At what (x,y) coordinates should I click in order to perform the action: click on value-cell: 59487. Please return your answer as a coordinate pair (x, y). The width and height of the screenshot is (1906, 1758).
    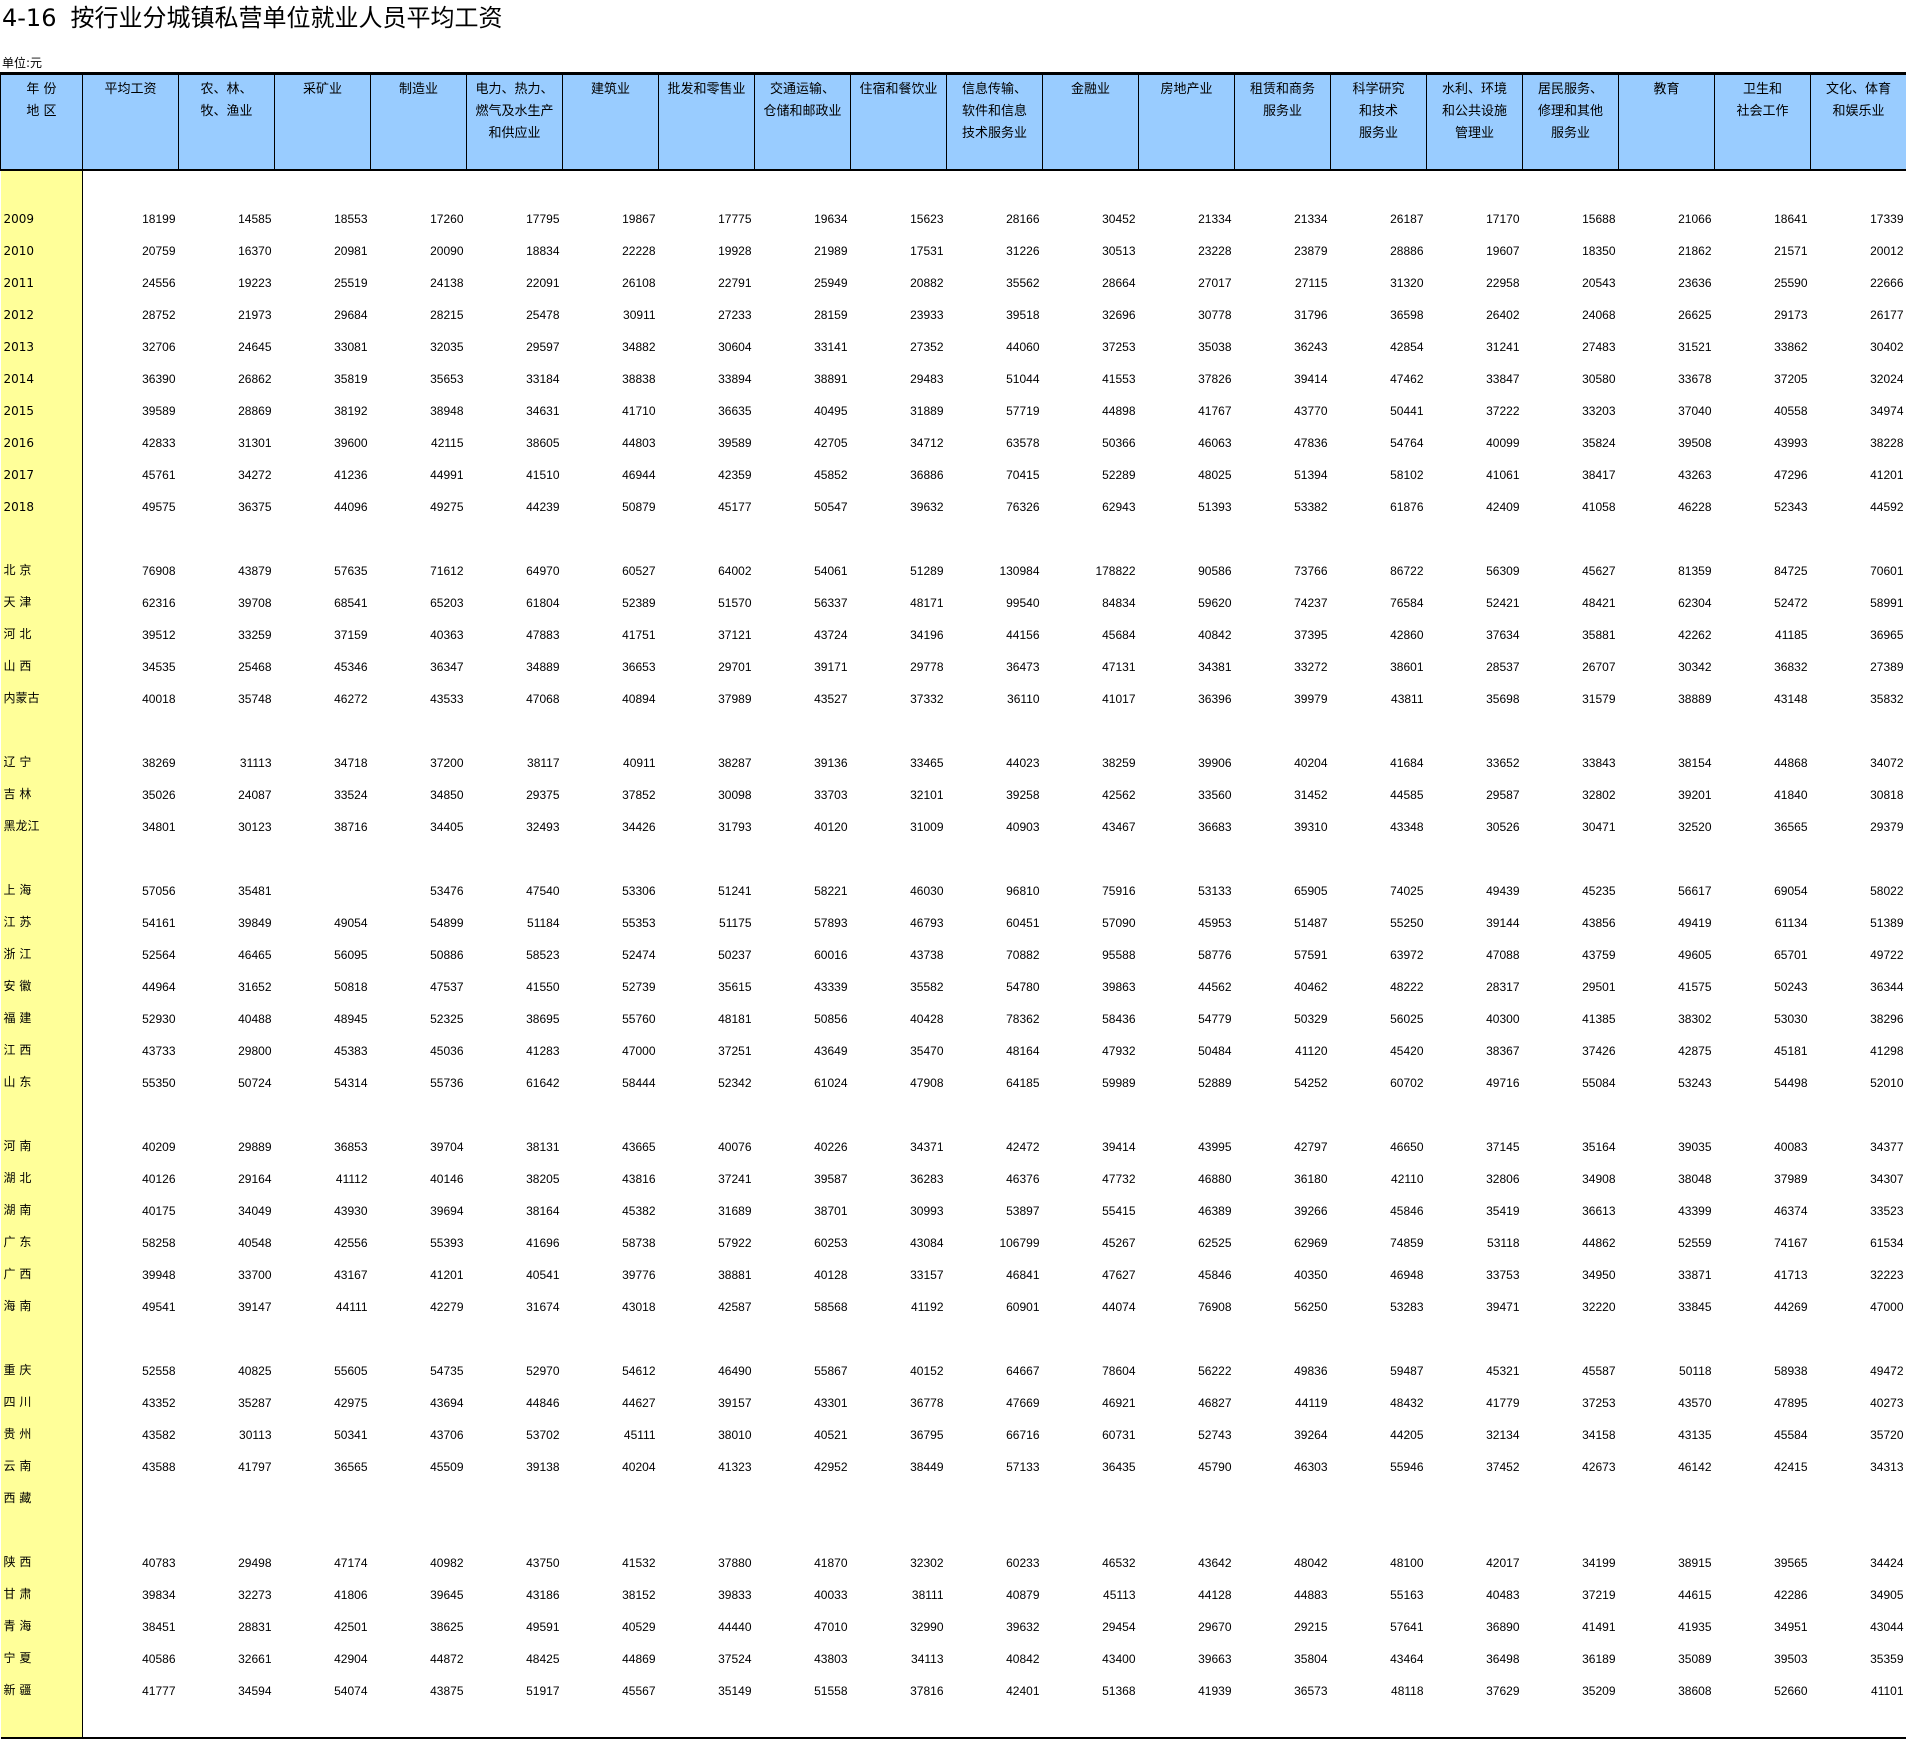
    Looking at the image, I should click on (1407, 1370).